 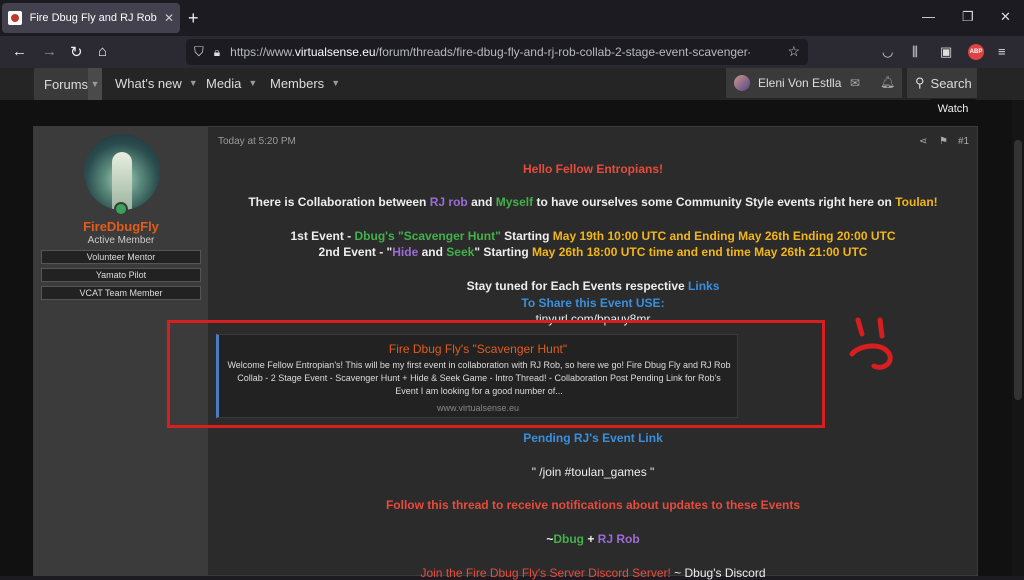 What do you see at coordinates (121, 275) in the screenshot?
I see `author-badge: Yamato Pilot` at bounding box center [121, 275].